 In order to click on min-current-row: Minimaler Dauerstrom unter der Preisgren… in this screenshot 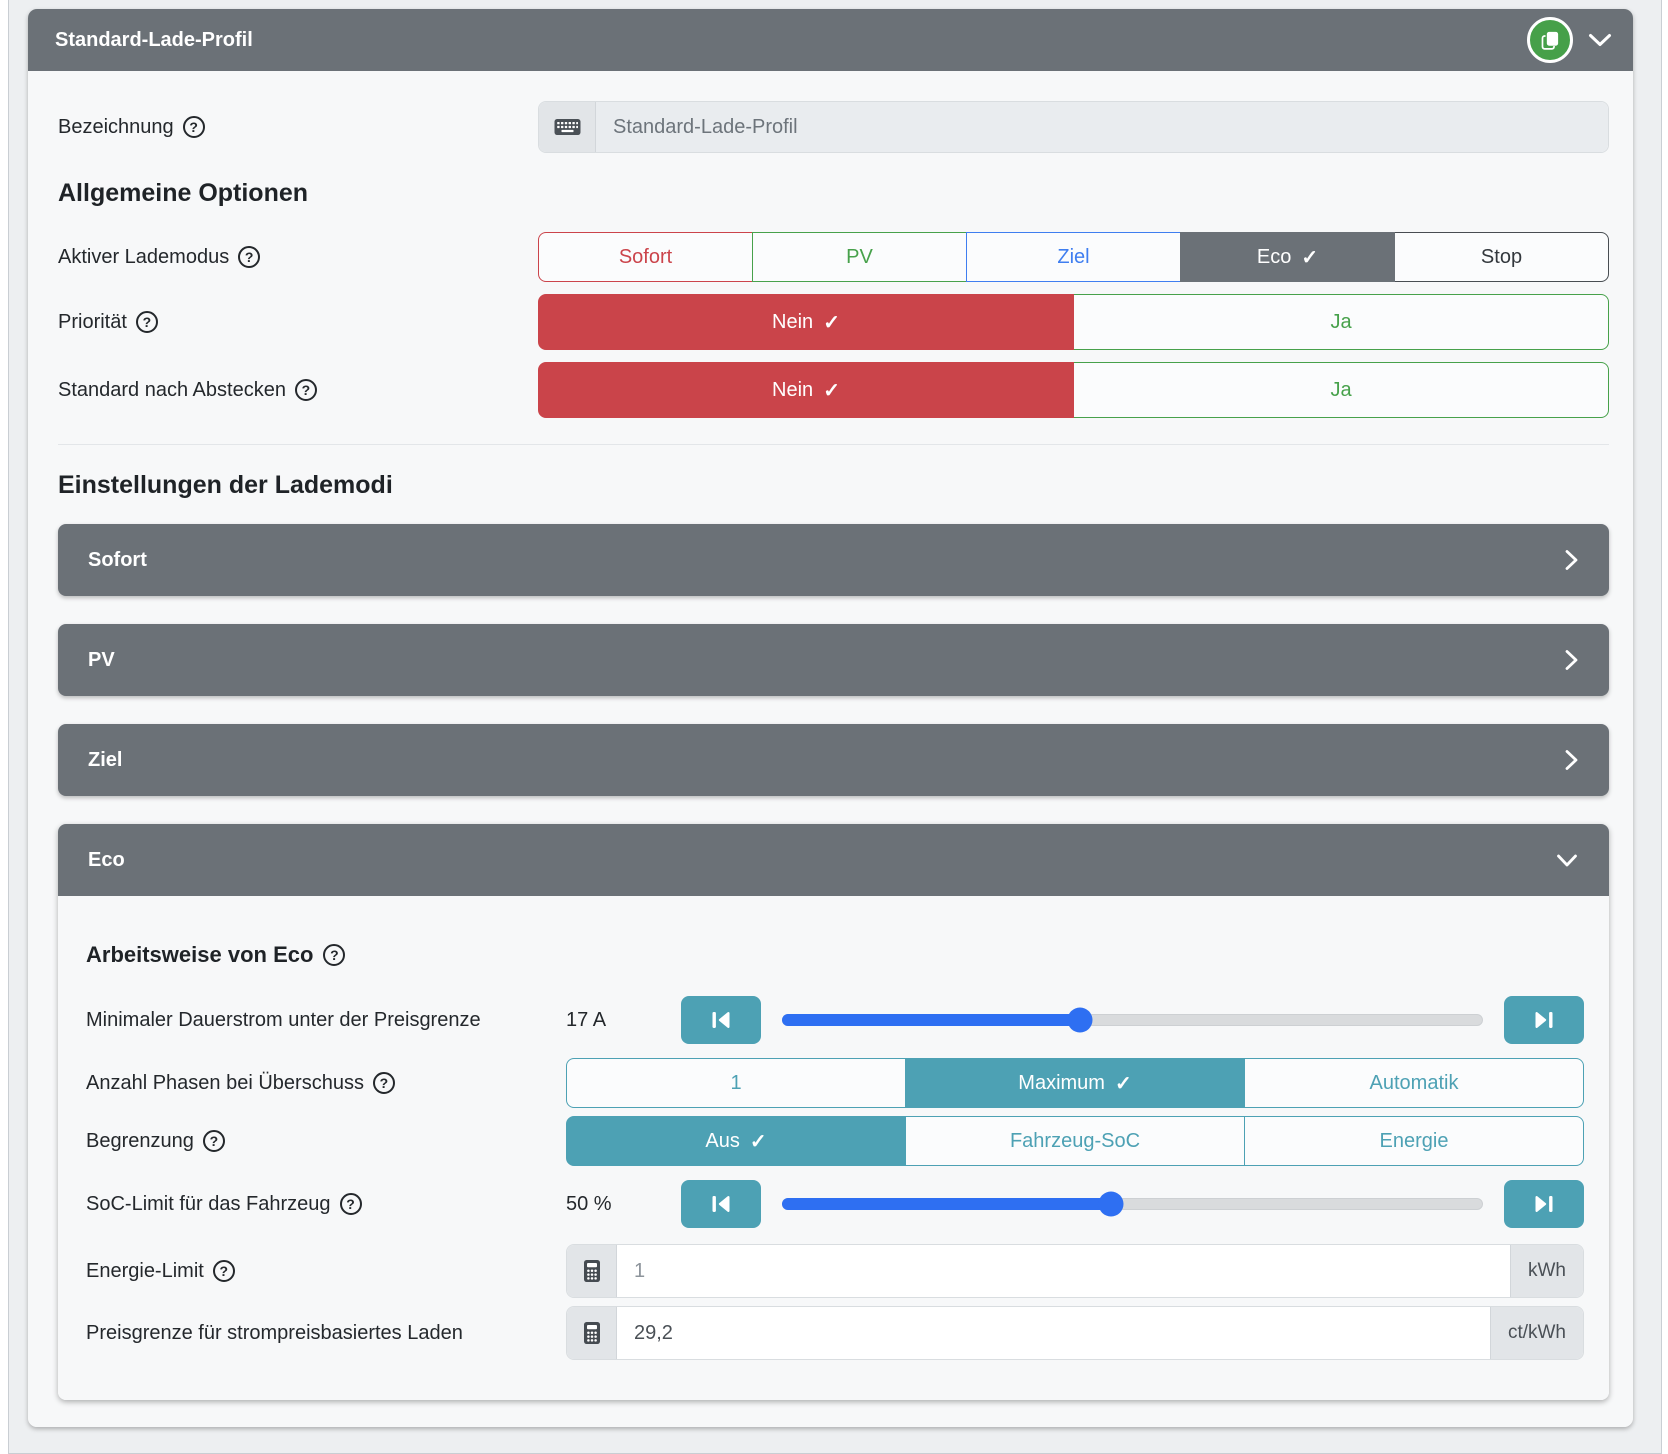, I will do `click(835, 1020)`.